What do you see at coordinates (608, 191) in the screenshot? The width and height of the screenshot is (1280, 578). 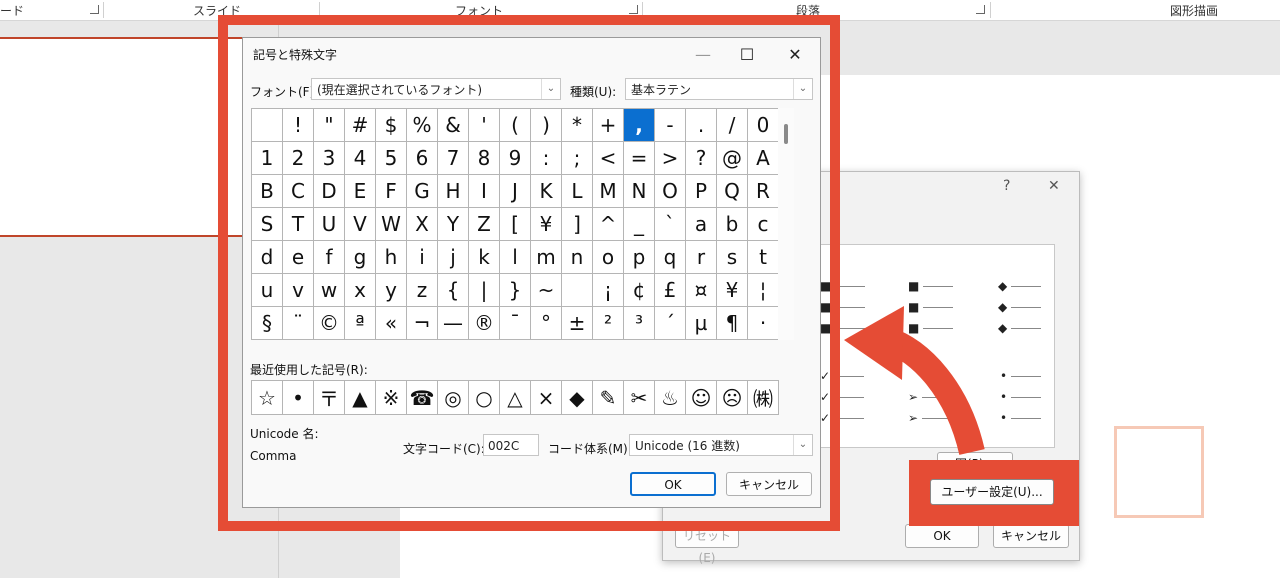 I see `character-cell: M` at bounding box center [608, 191].